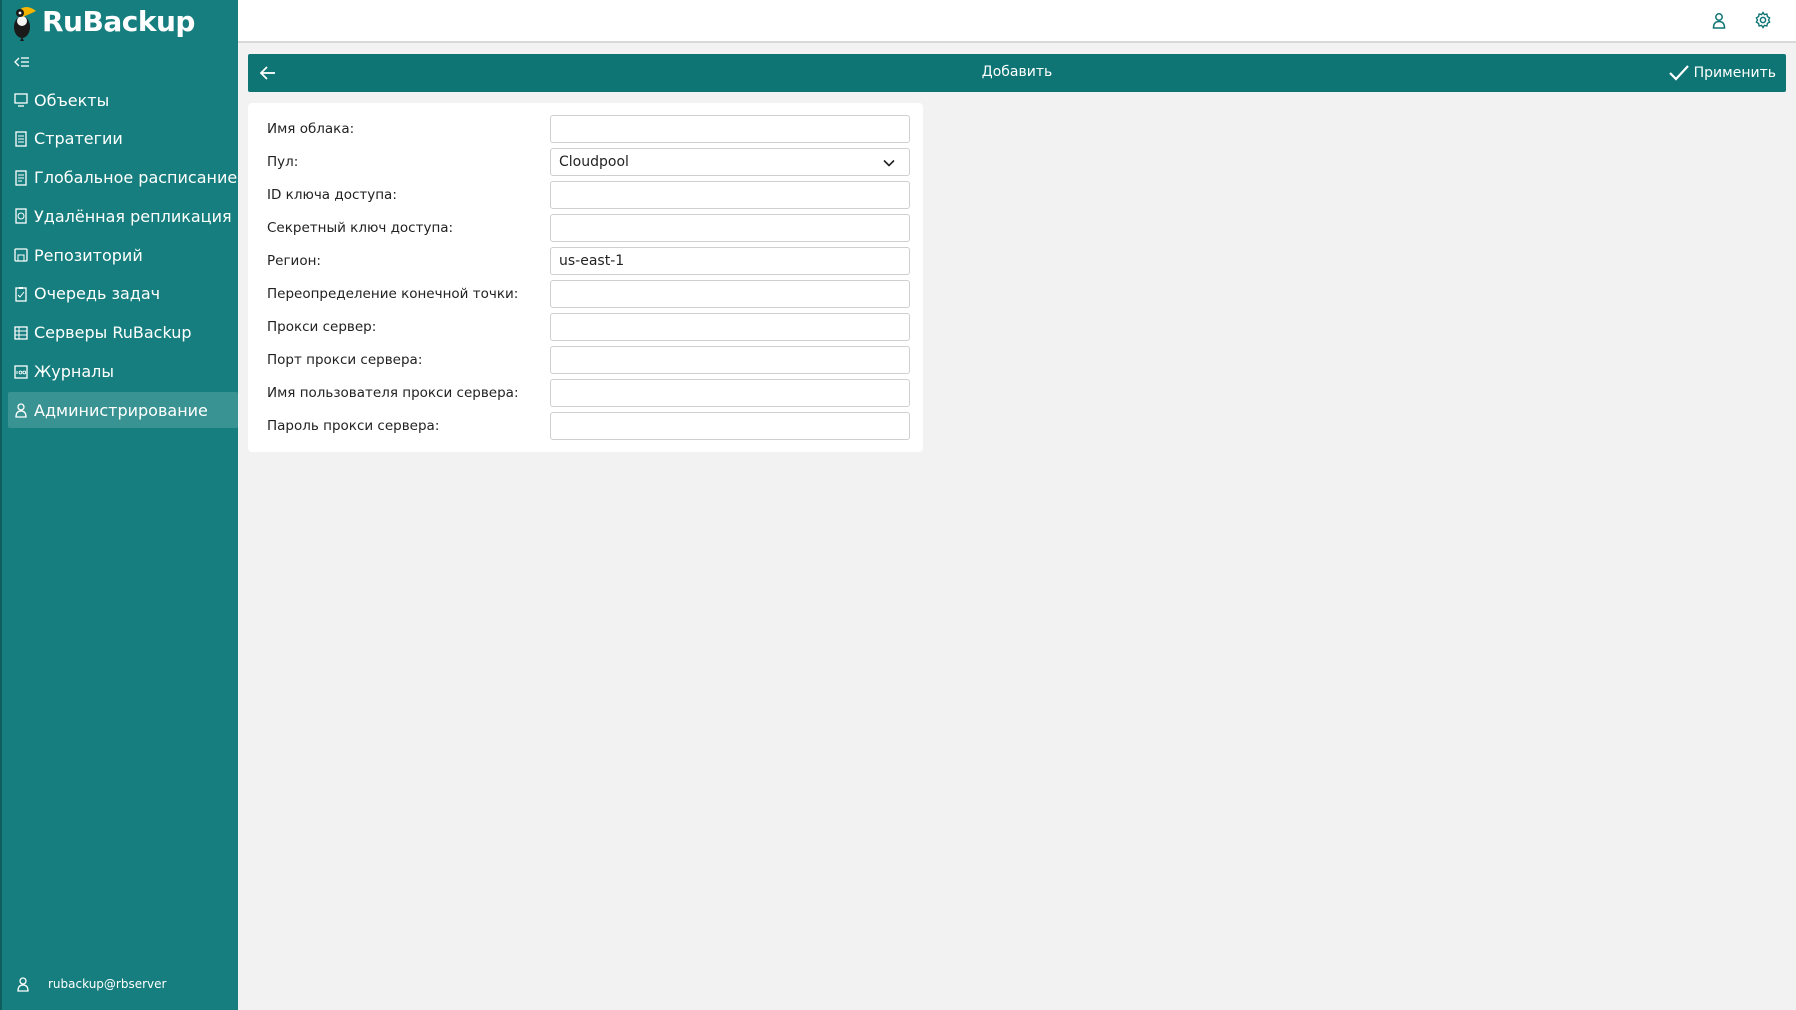 This screenshot has width=1796, height=1010. I want to click on form-row-access-key-id: ID ключа доступа:, so click(585, 195).